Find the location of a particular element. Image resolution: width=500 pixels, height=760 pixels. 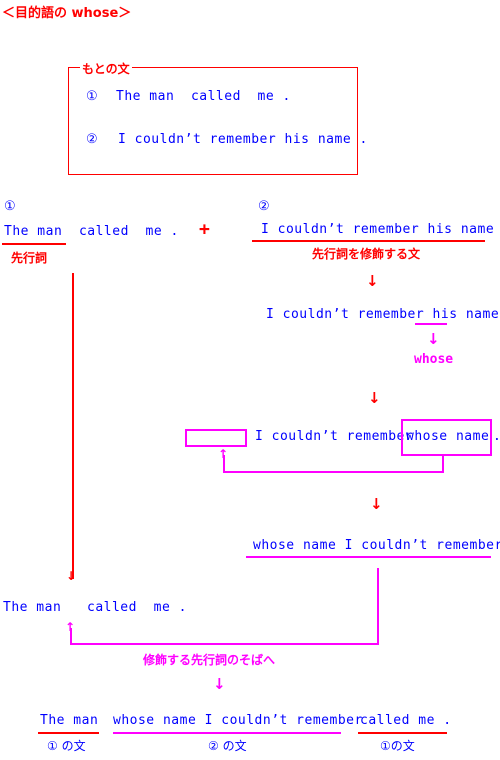

move-line-bottom is located at coordinates (224, 644).